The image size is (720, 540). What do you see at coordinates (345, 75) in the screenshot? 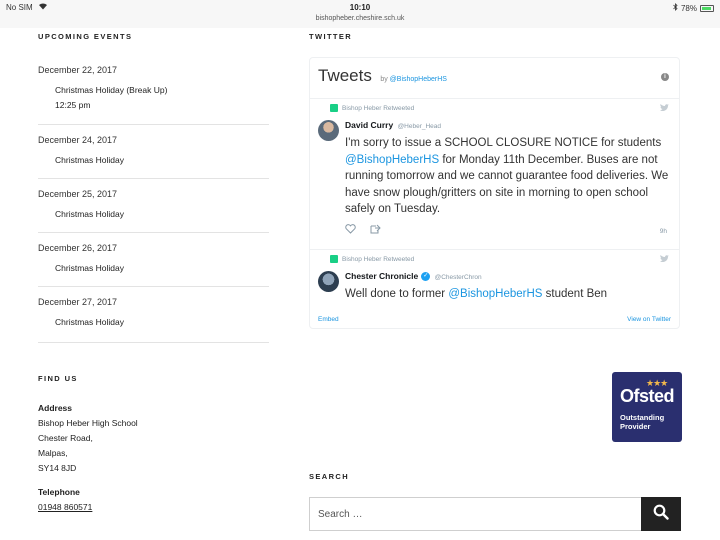
I see `timeline-title: Tweets` at bounding box center [345, 75].